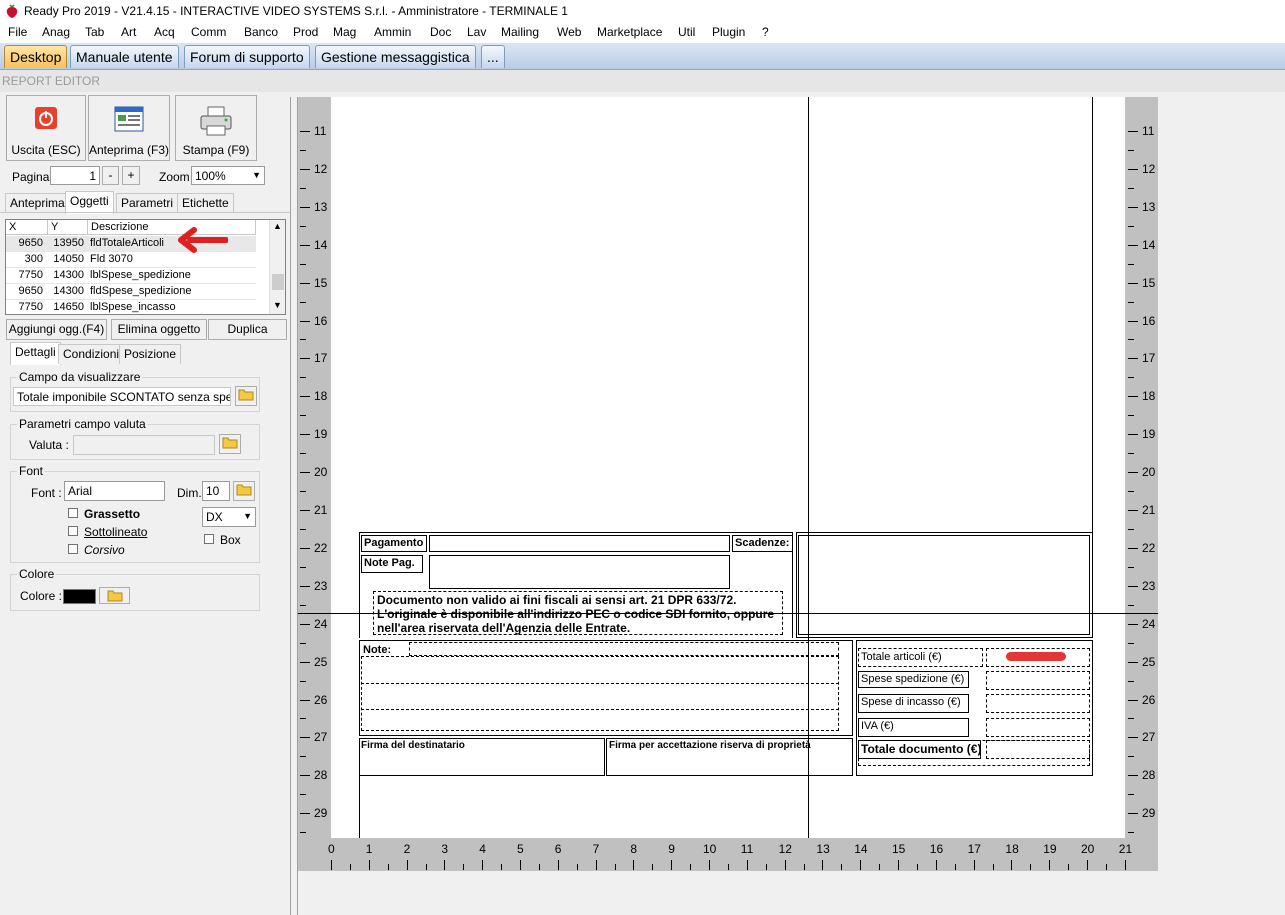  Describe the element at coordinates (46, 128) in the screenshot. I see `exit-button: Uscita (ESC)` at that location.